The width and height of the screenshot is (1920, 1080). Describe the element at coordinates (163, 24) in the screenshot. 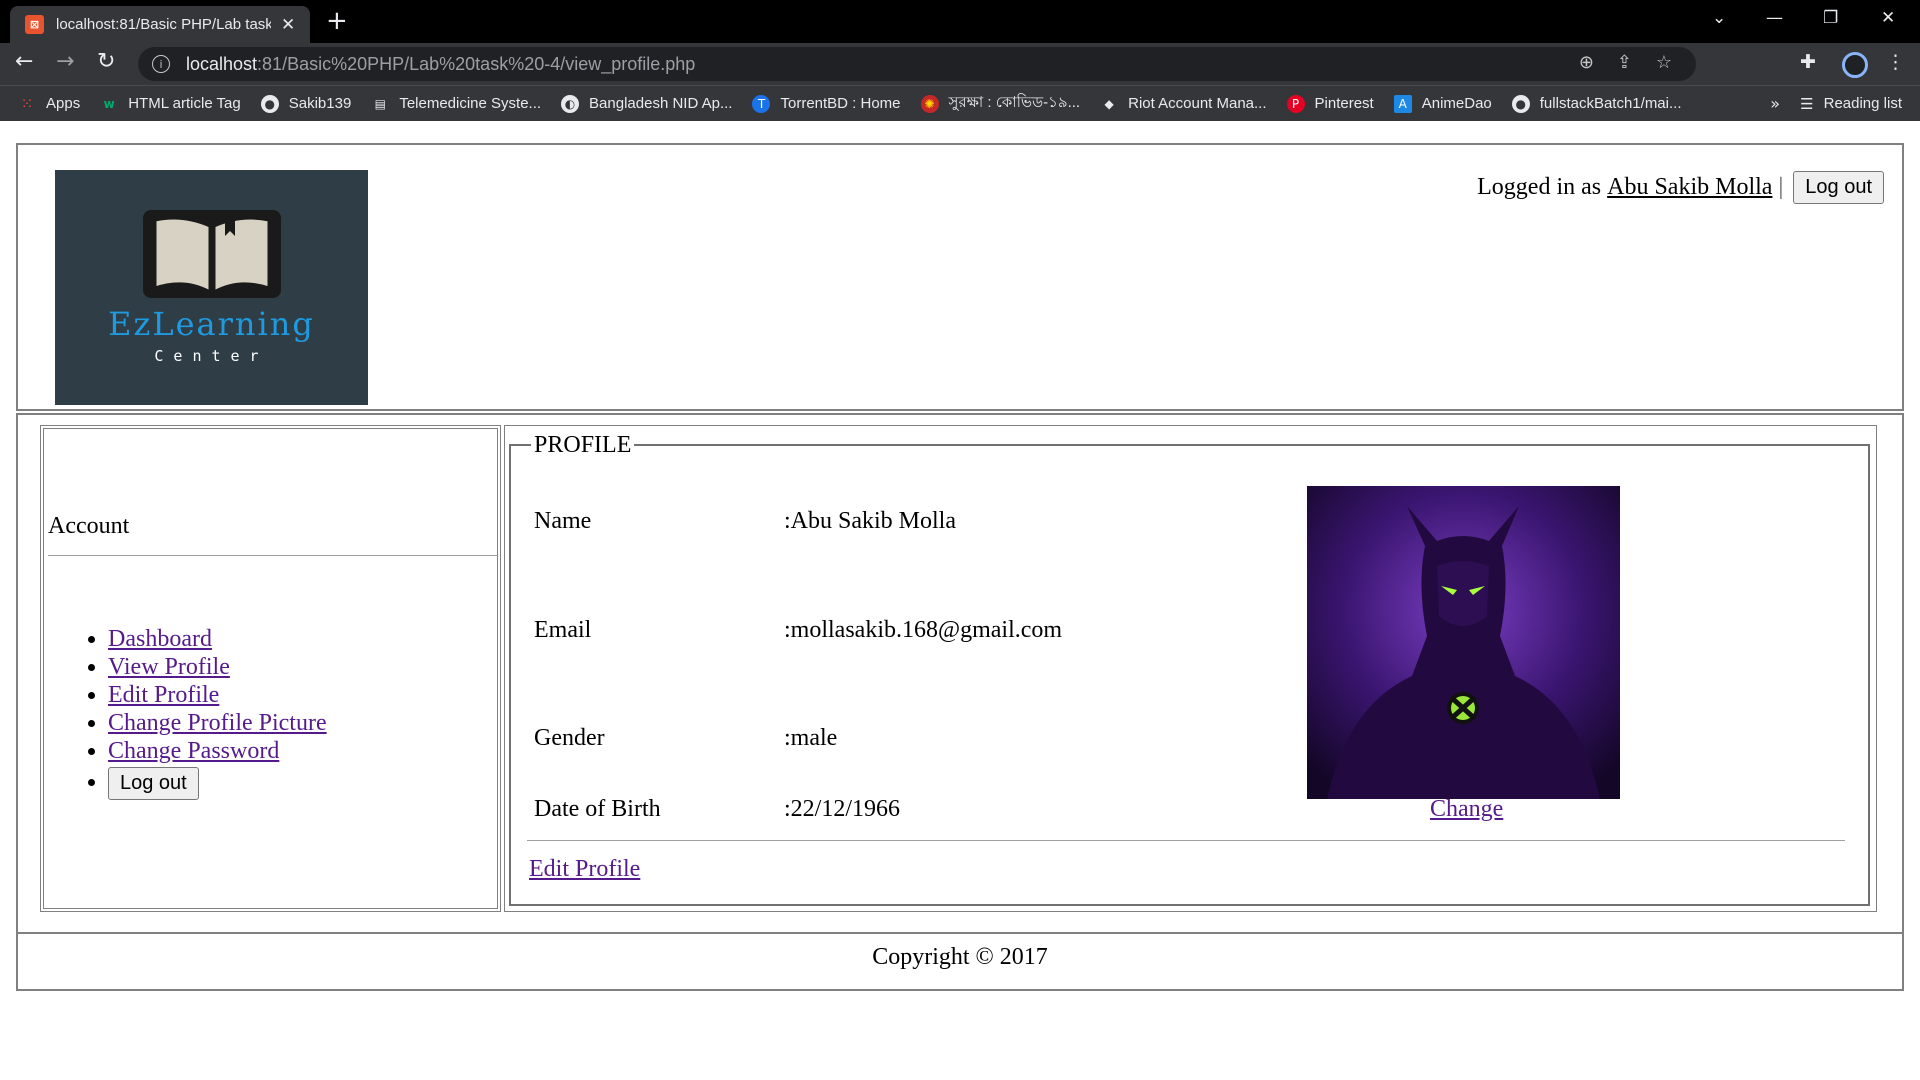

I see `tab-title: localhost:81/Basic PHP/Lab task` at that location.